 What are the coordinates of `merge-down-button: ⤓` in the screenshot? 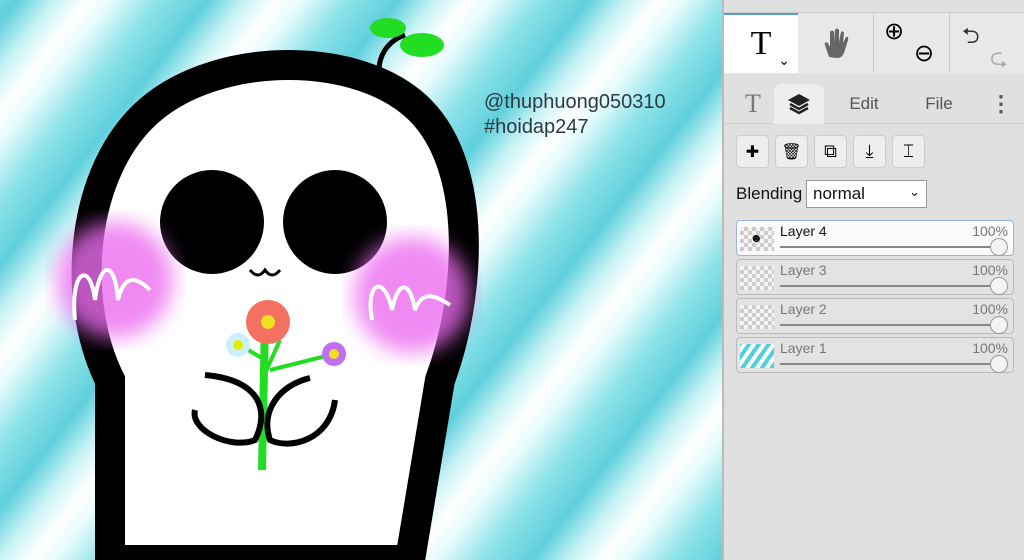 It's located at (869, 151).